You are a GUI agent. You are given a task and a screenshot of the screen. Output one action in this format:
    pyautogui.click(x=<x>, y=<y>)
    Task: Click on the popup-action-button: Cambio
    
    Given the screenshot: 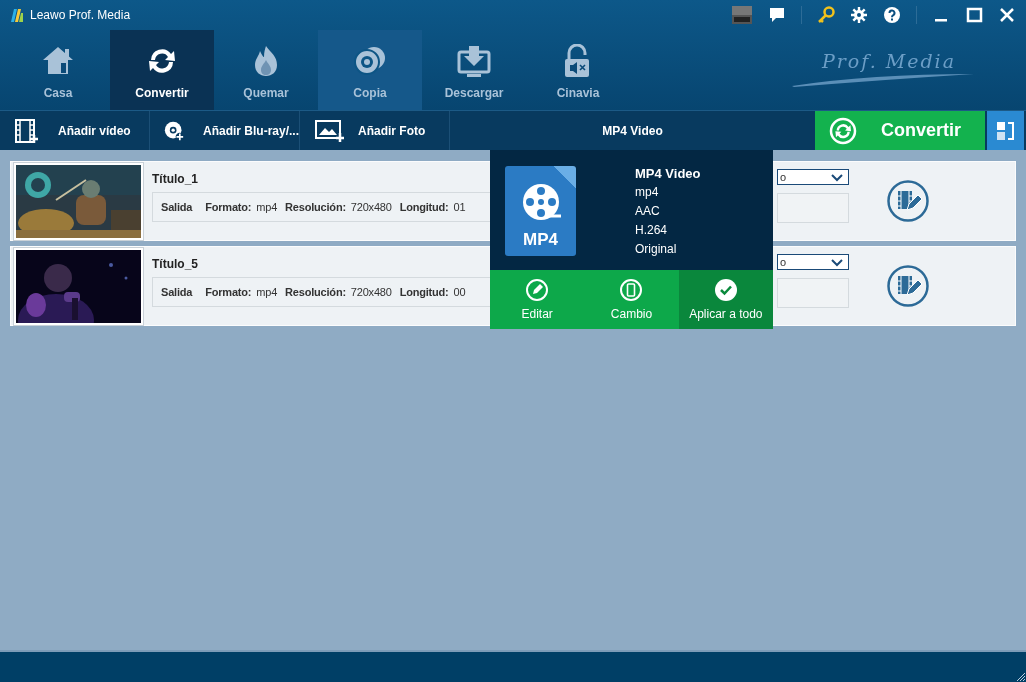 What is the action you would take?
    pyautogui.click(x=631, y=299)
    